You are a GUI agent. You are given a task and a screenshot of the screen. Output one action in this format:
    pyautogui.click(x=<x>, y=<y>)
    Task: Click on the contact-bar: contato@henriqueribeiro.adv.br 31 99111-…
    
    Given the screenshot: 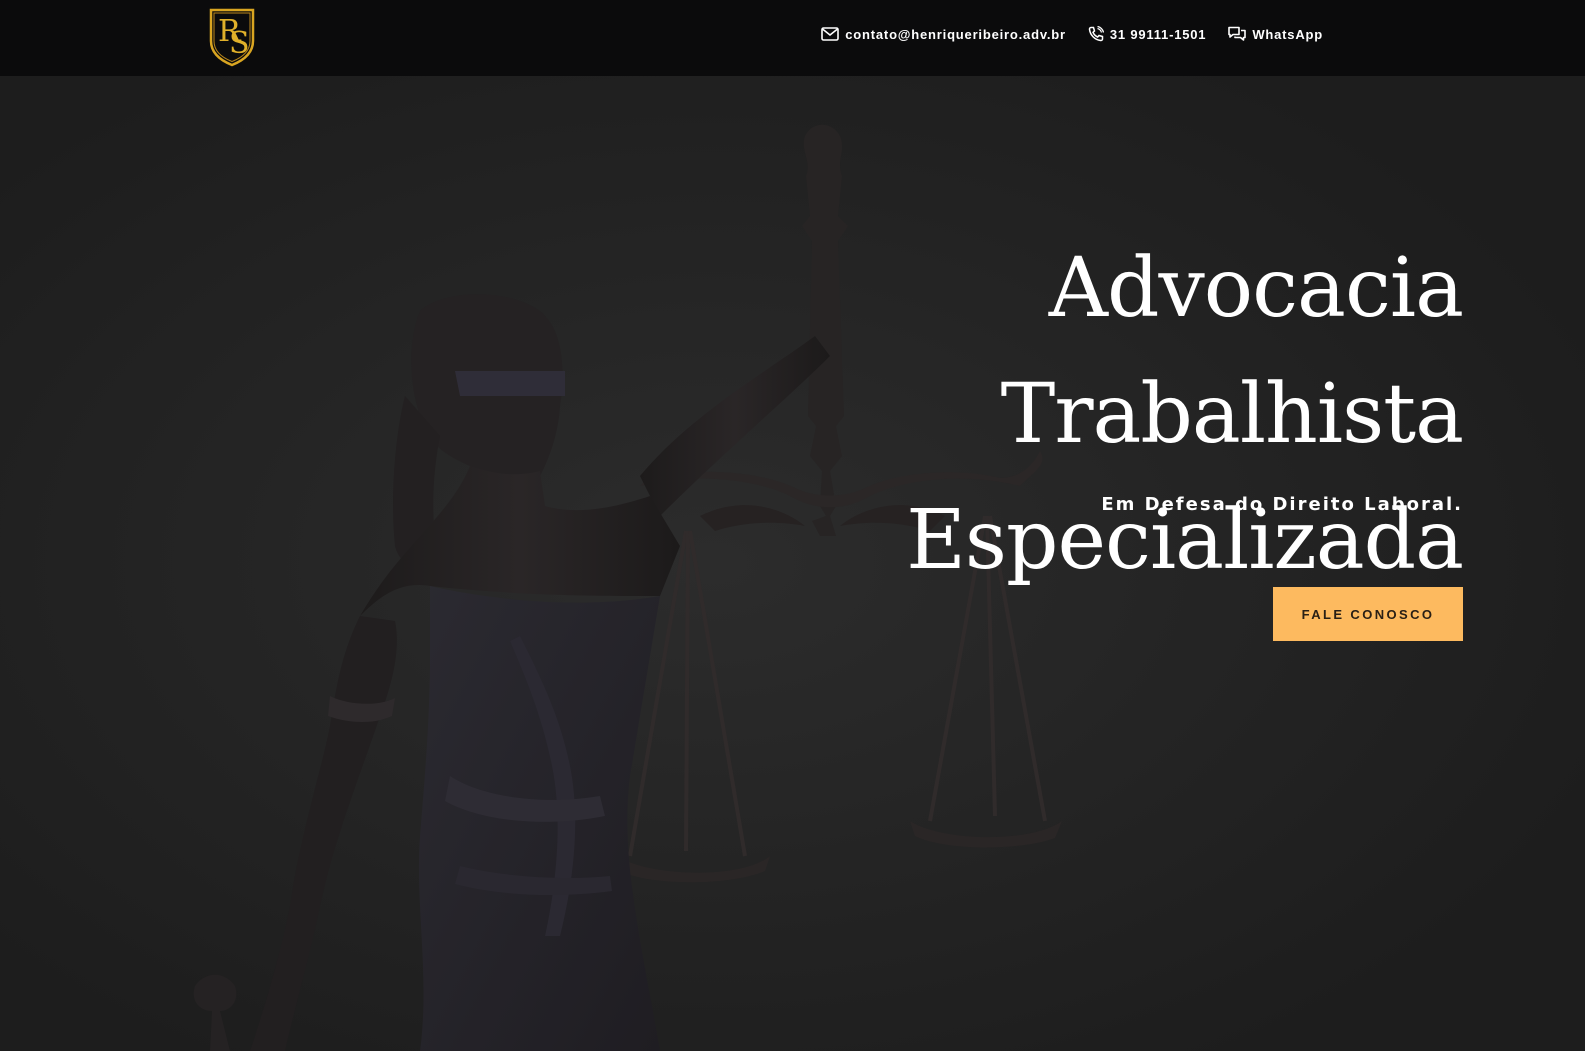 What is the action you would take?
    pyautogui.click(x=1072, y=34)
    